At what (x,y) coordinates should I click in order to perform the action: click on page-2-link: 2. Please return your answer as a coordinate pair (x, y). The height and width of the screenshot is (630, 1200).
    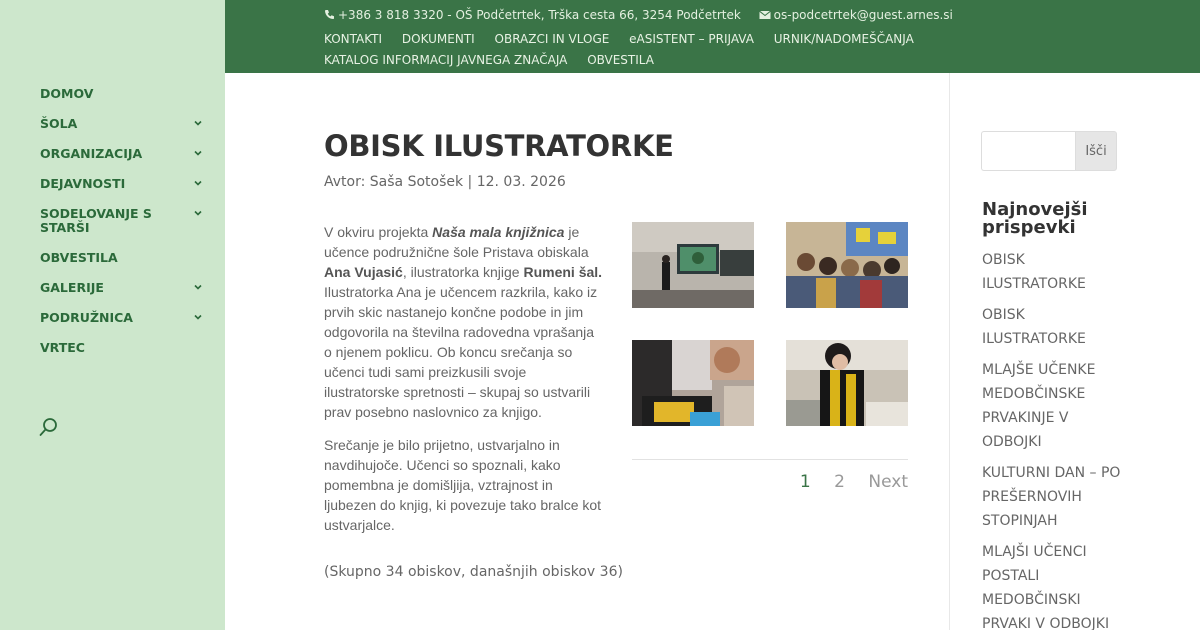
    Looking at the image, I should click on (839, 482).